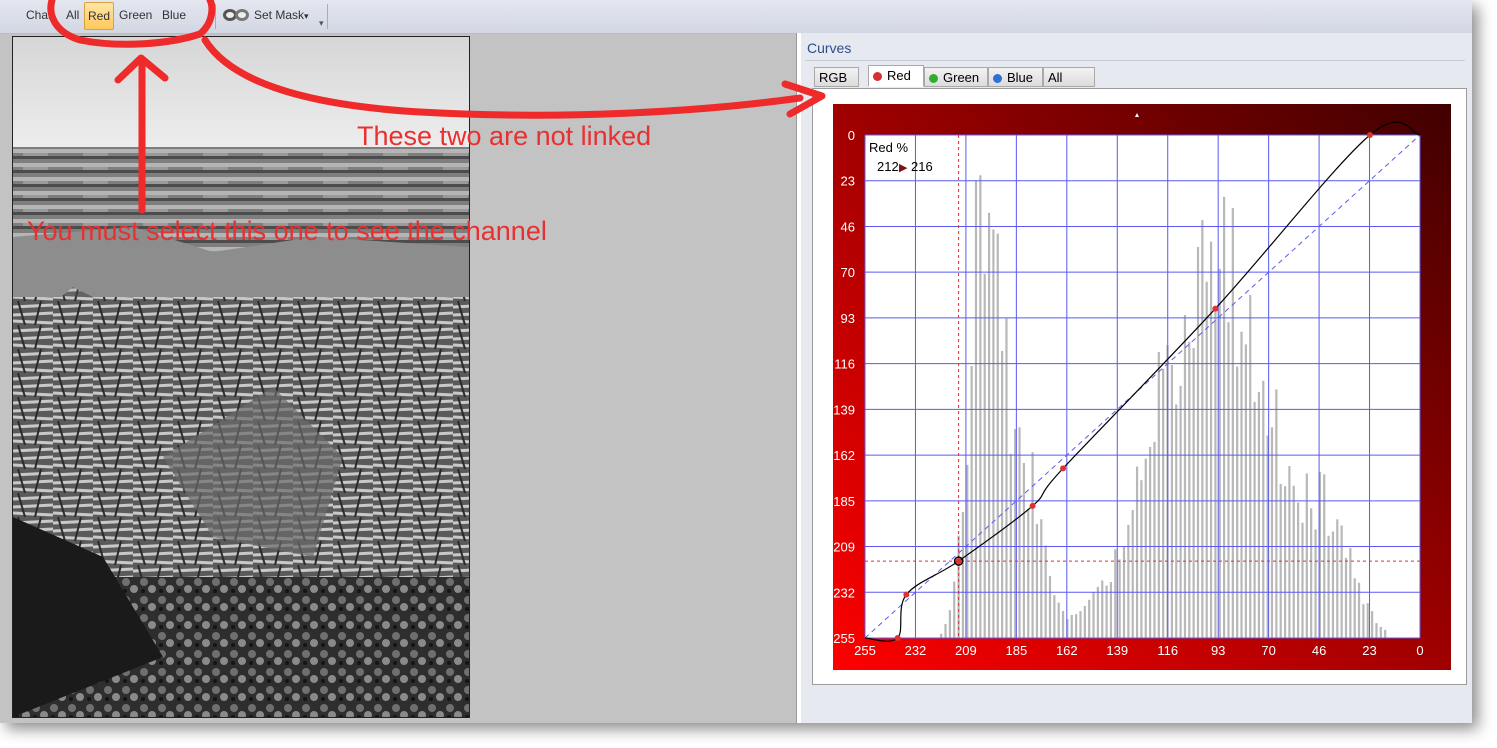 The image size is (1497, 748). I want to click on blue-dot-icon, so click(997, 79).